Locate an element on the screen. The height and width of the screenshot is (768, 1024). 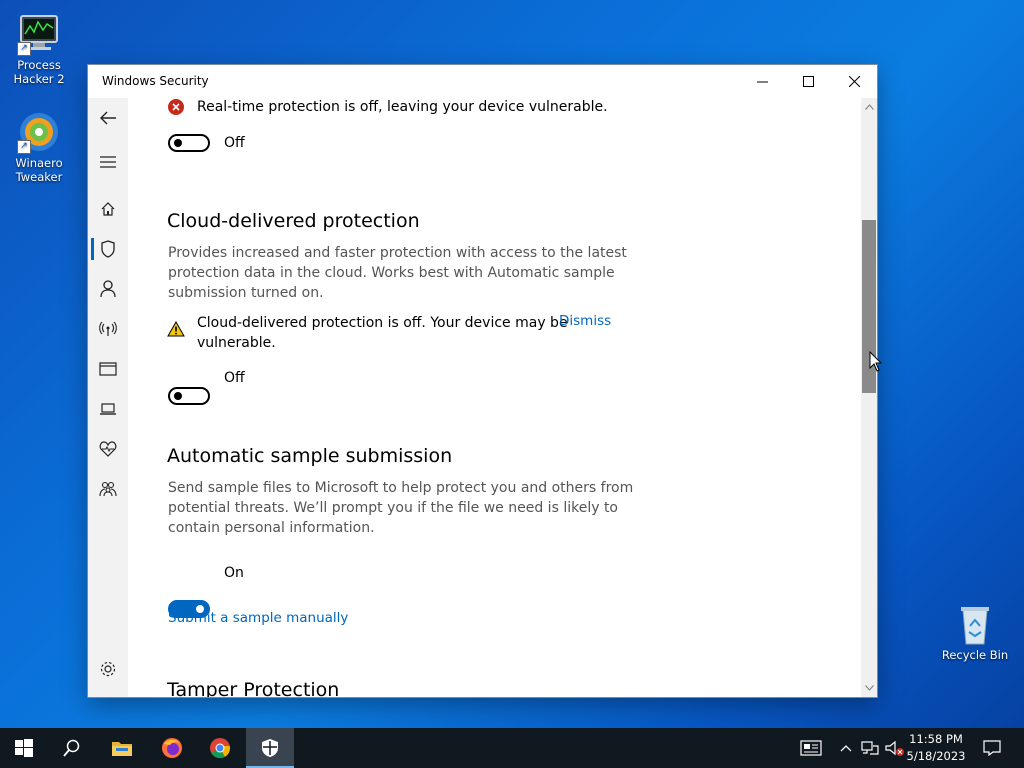
mouse-cursor-icon is located at coordinates (876, 361).